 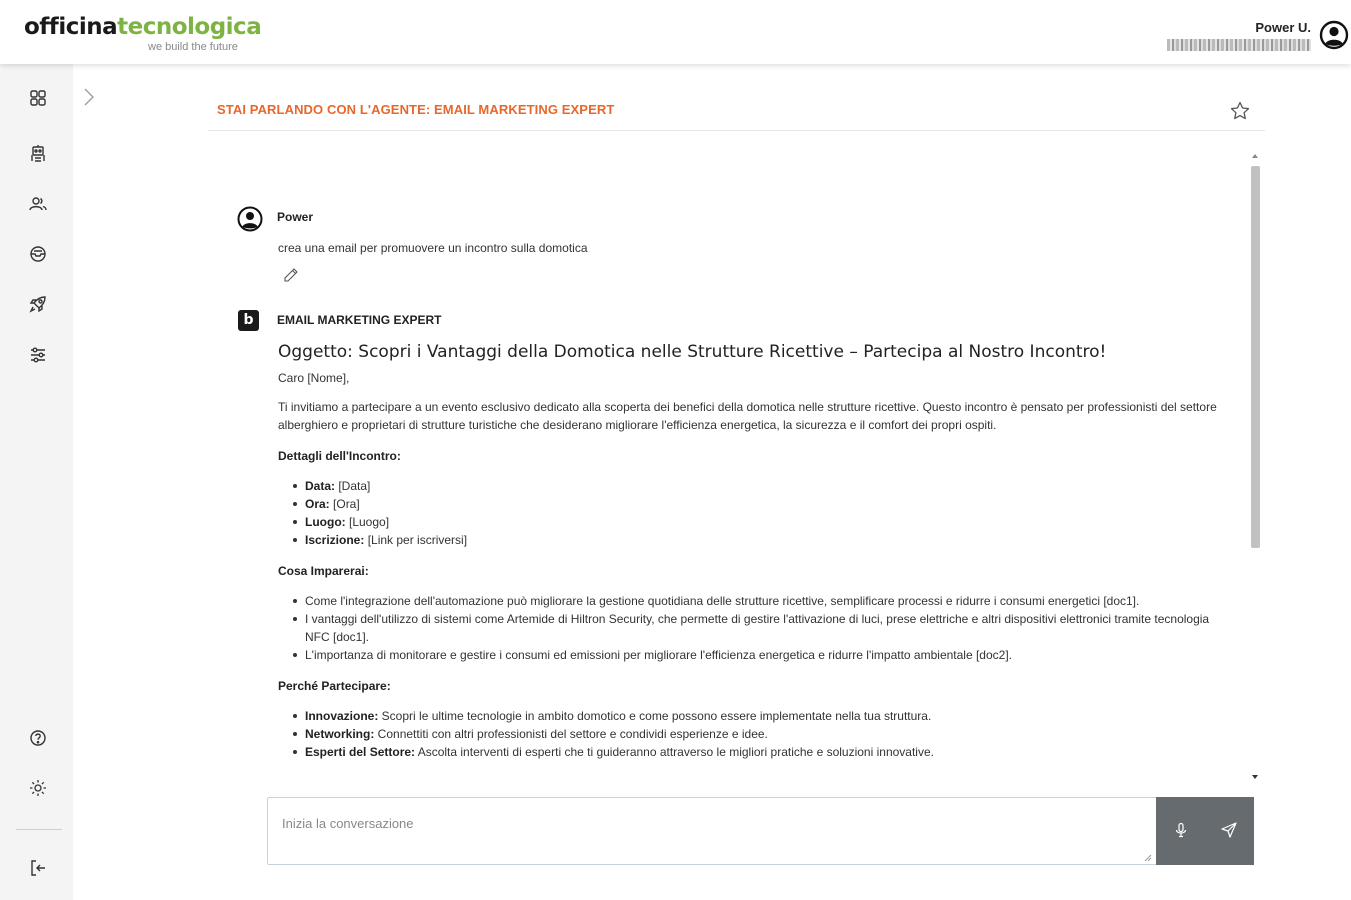 What do you see at coordinates (335, 540) in the screenshot?
I see `detail-label: Iscrizione:` at bounding box center [335, 540].